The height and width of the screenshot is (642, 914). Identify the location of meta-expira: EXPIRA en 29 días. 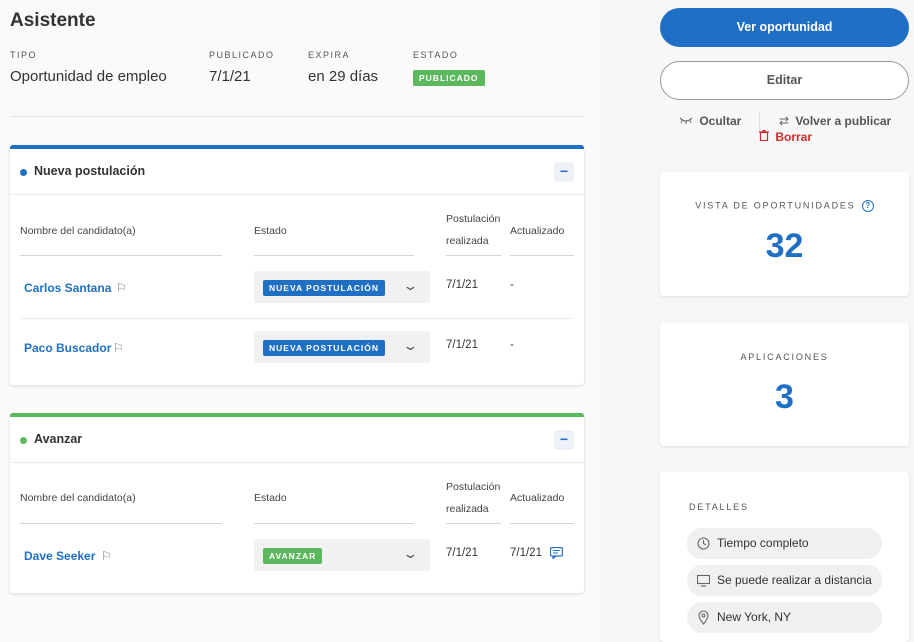
(343, 67).